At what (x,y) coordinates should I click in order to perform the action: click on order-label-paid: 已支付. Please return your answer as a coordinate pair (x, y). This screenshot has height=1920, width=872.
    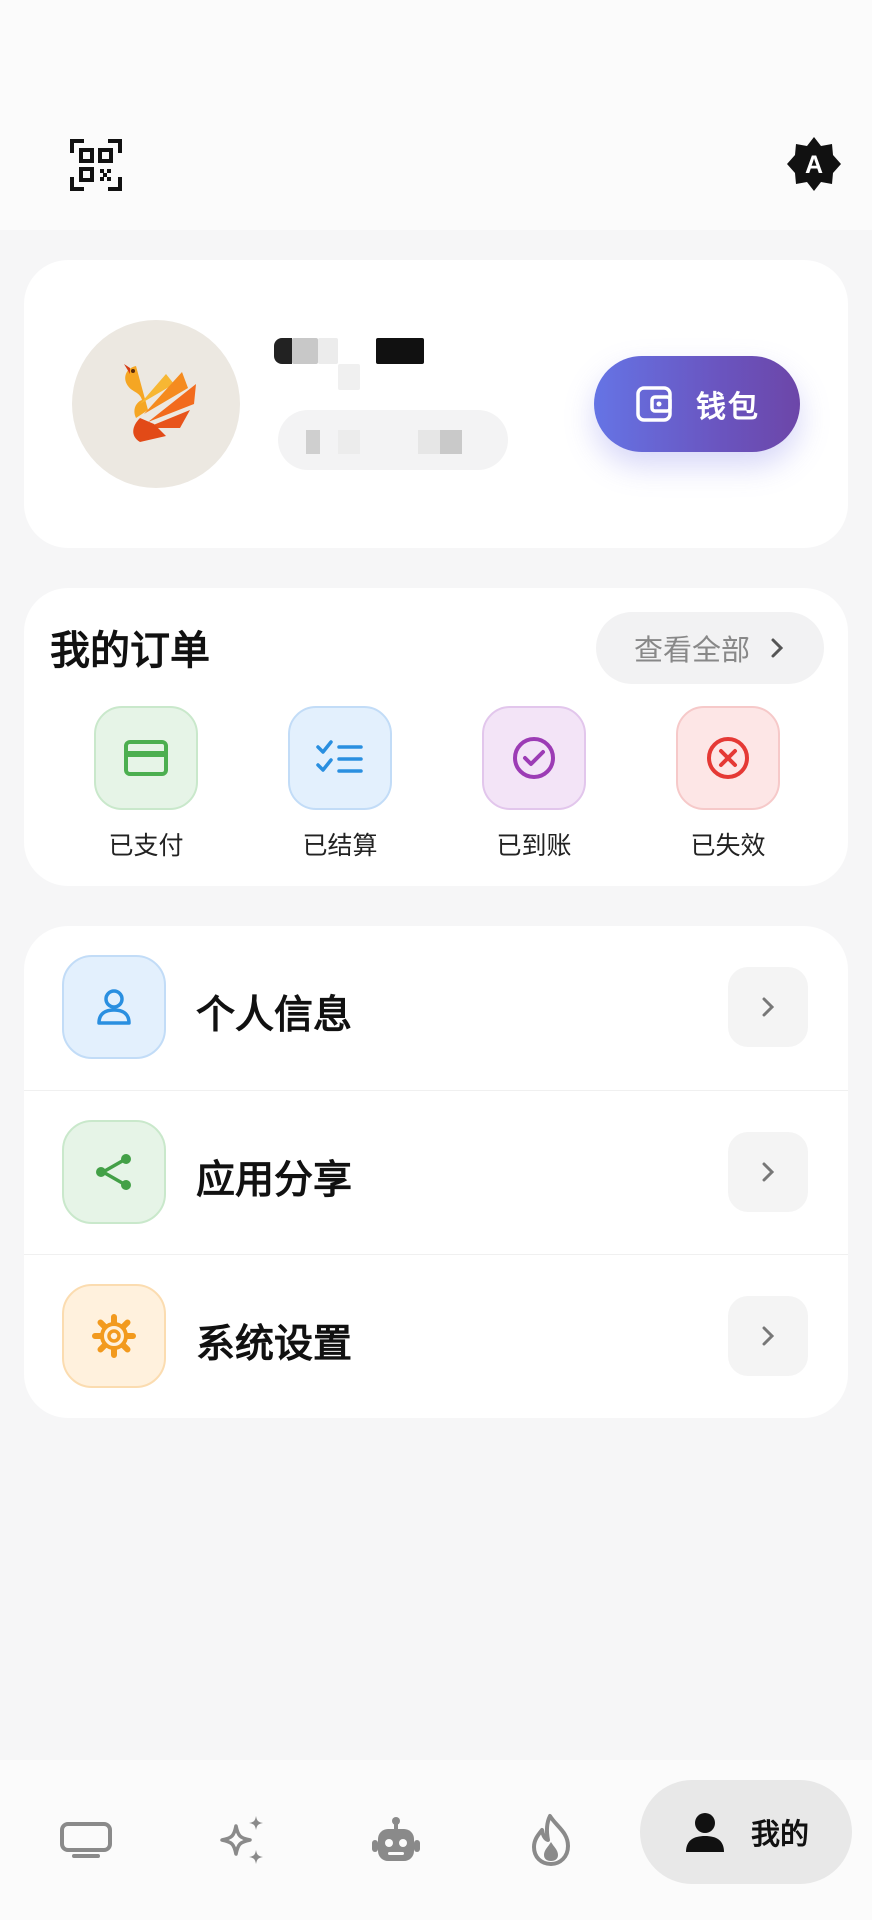
    Looking at the image, I should click on (146, 845).